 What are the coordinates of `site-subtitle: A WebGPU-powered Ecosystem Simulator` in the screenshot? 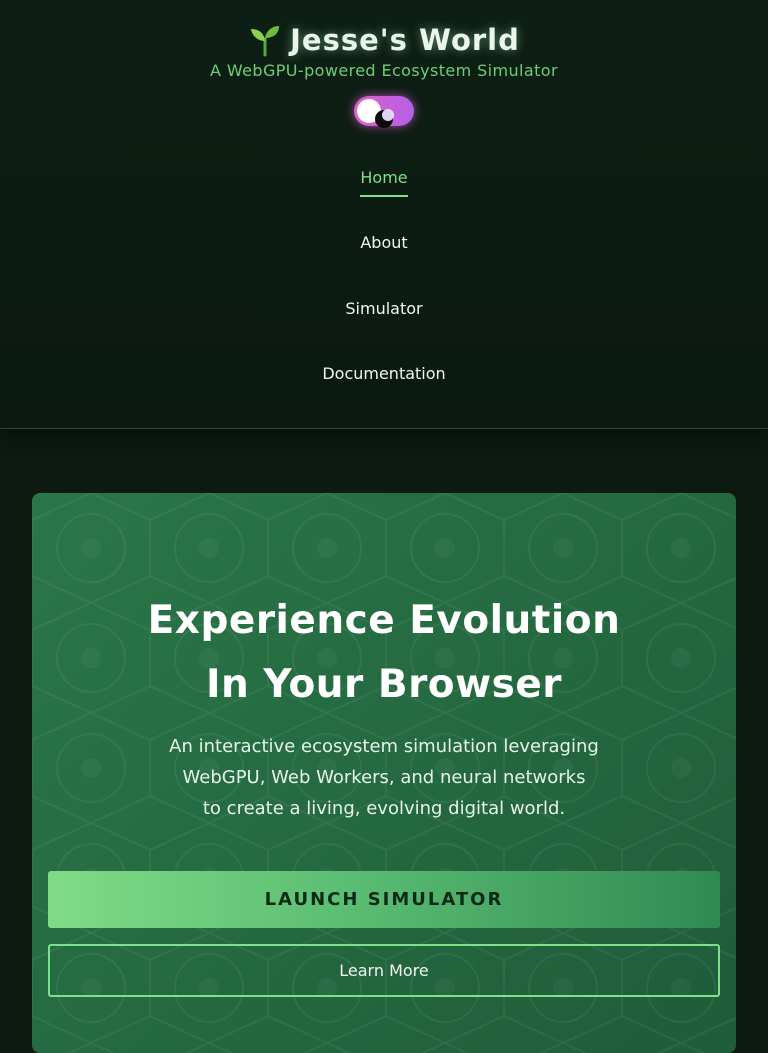 It's located at (384, 70).